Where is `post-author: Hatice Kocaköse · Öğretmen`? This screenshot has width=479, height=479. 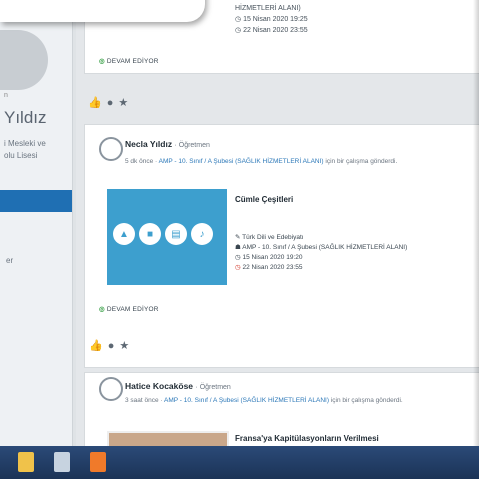 post-author: Hatice Kocaköse · Öğretmen is located at coordinates (178, 386).